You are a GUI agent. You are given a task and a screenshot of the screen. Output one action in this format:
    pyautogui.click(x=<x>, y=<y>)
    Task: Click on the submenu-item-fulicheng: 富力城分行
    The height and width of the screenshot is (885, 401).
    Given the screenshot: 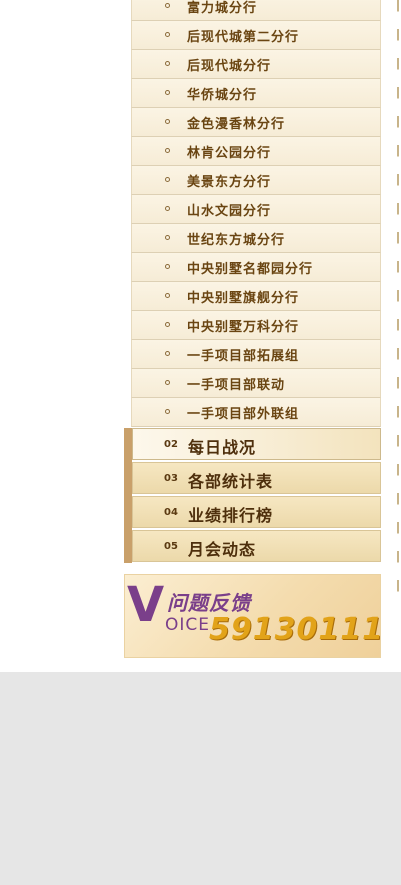 What is the action you would take?
    pyautogui.click(x=256, y=10)
    